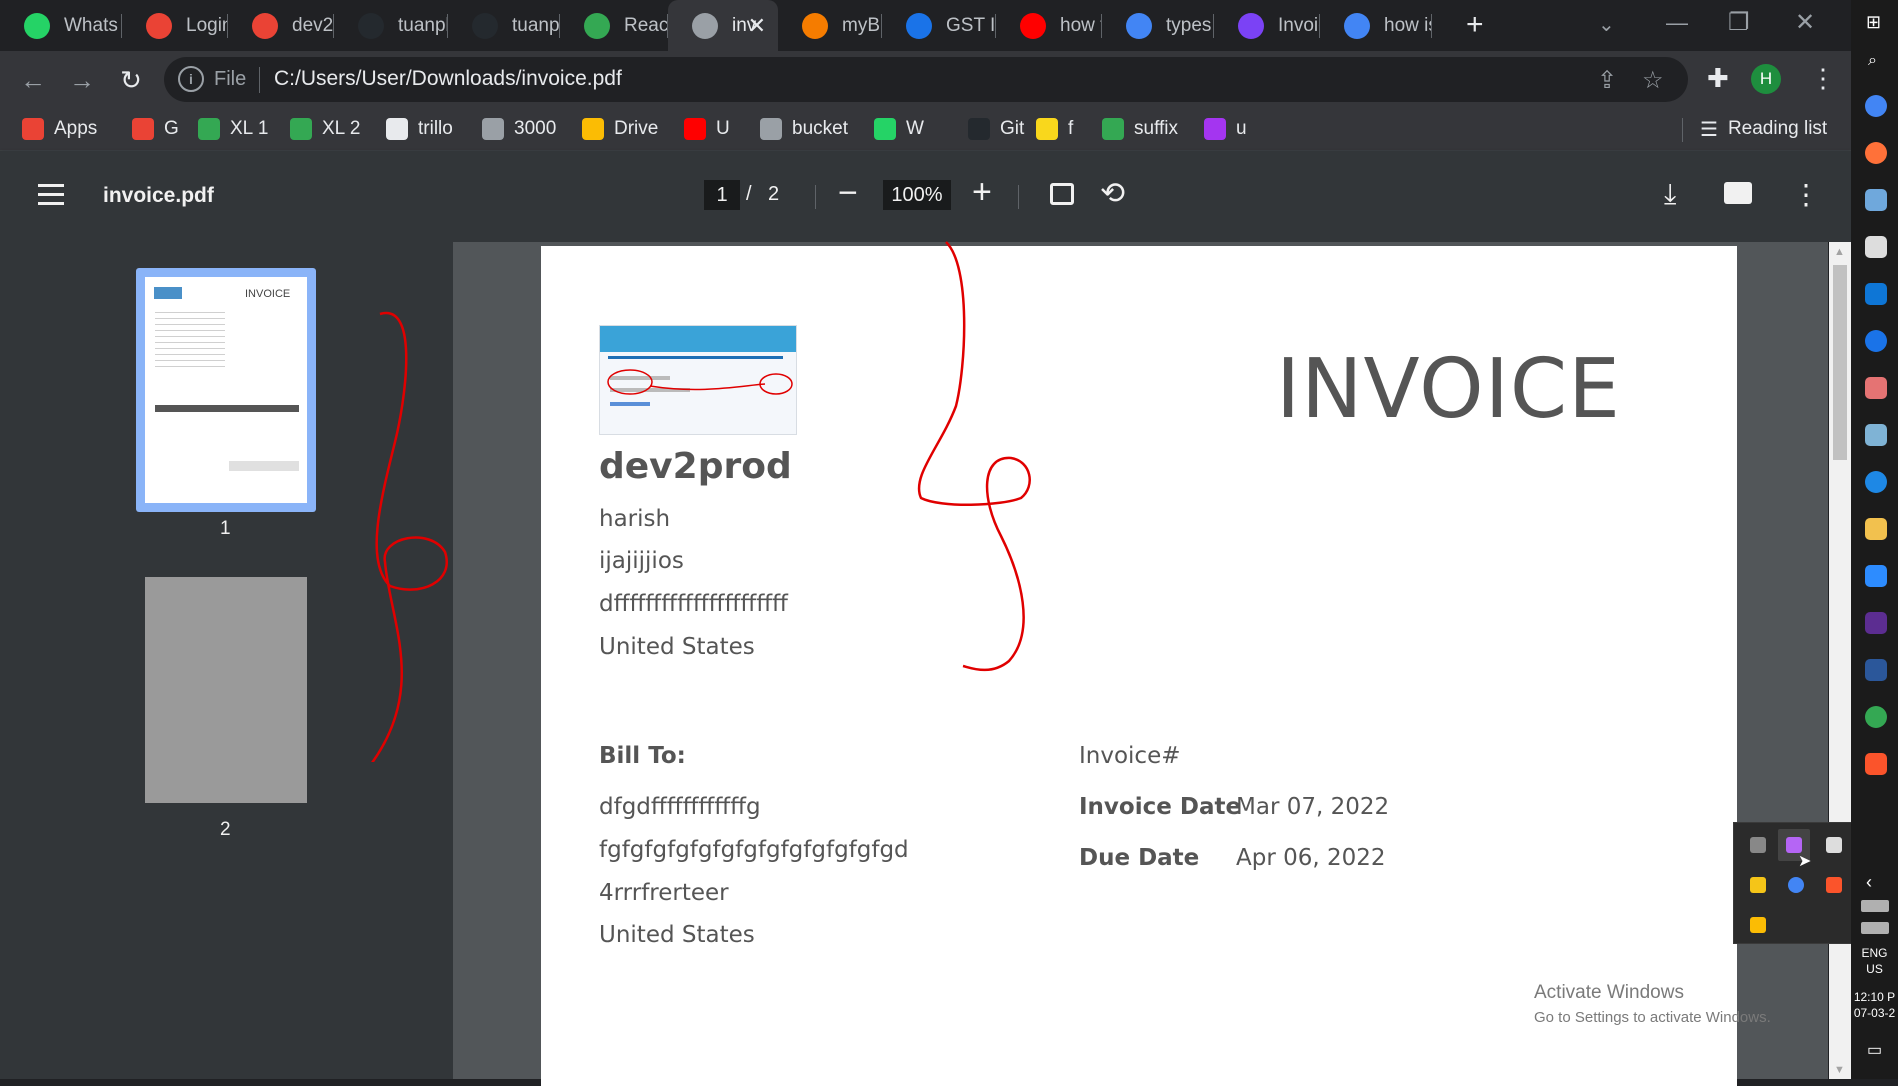 This screenshot has height=1086, width=1898. What do you see at coordinates (1876, 670) in the screenshot?
I see `word-taskbar-icon` at bounding box center [1876, 670].